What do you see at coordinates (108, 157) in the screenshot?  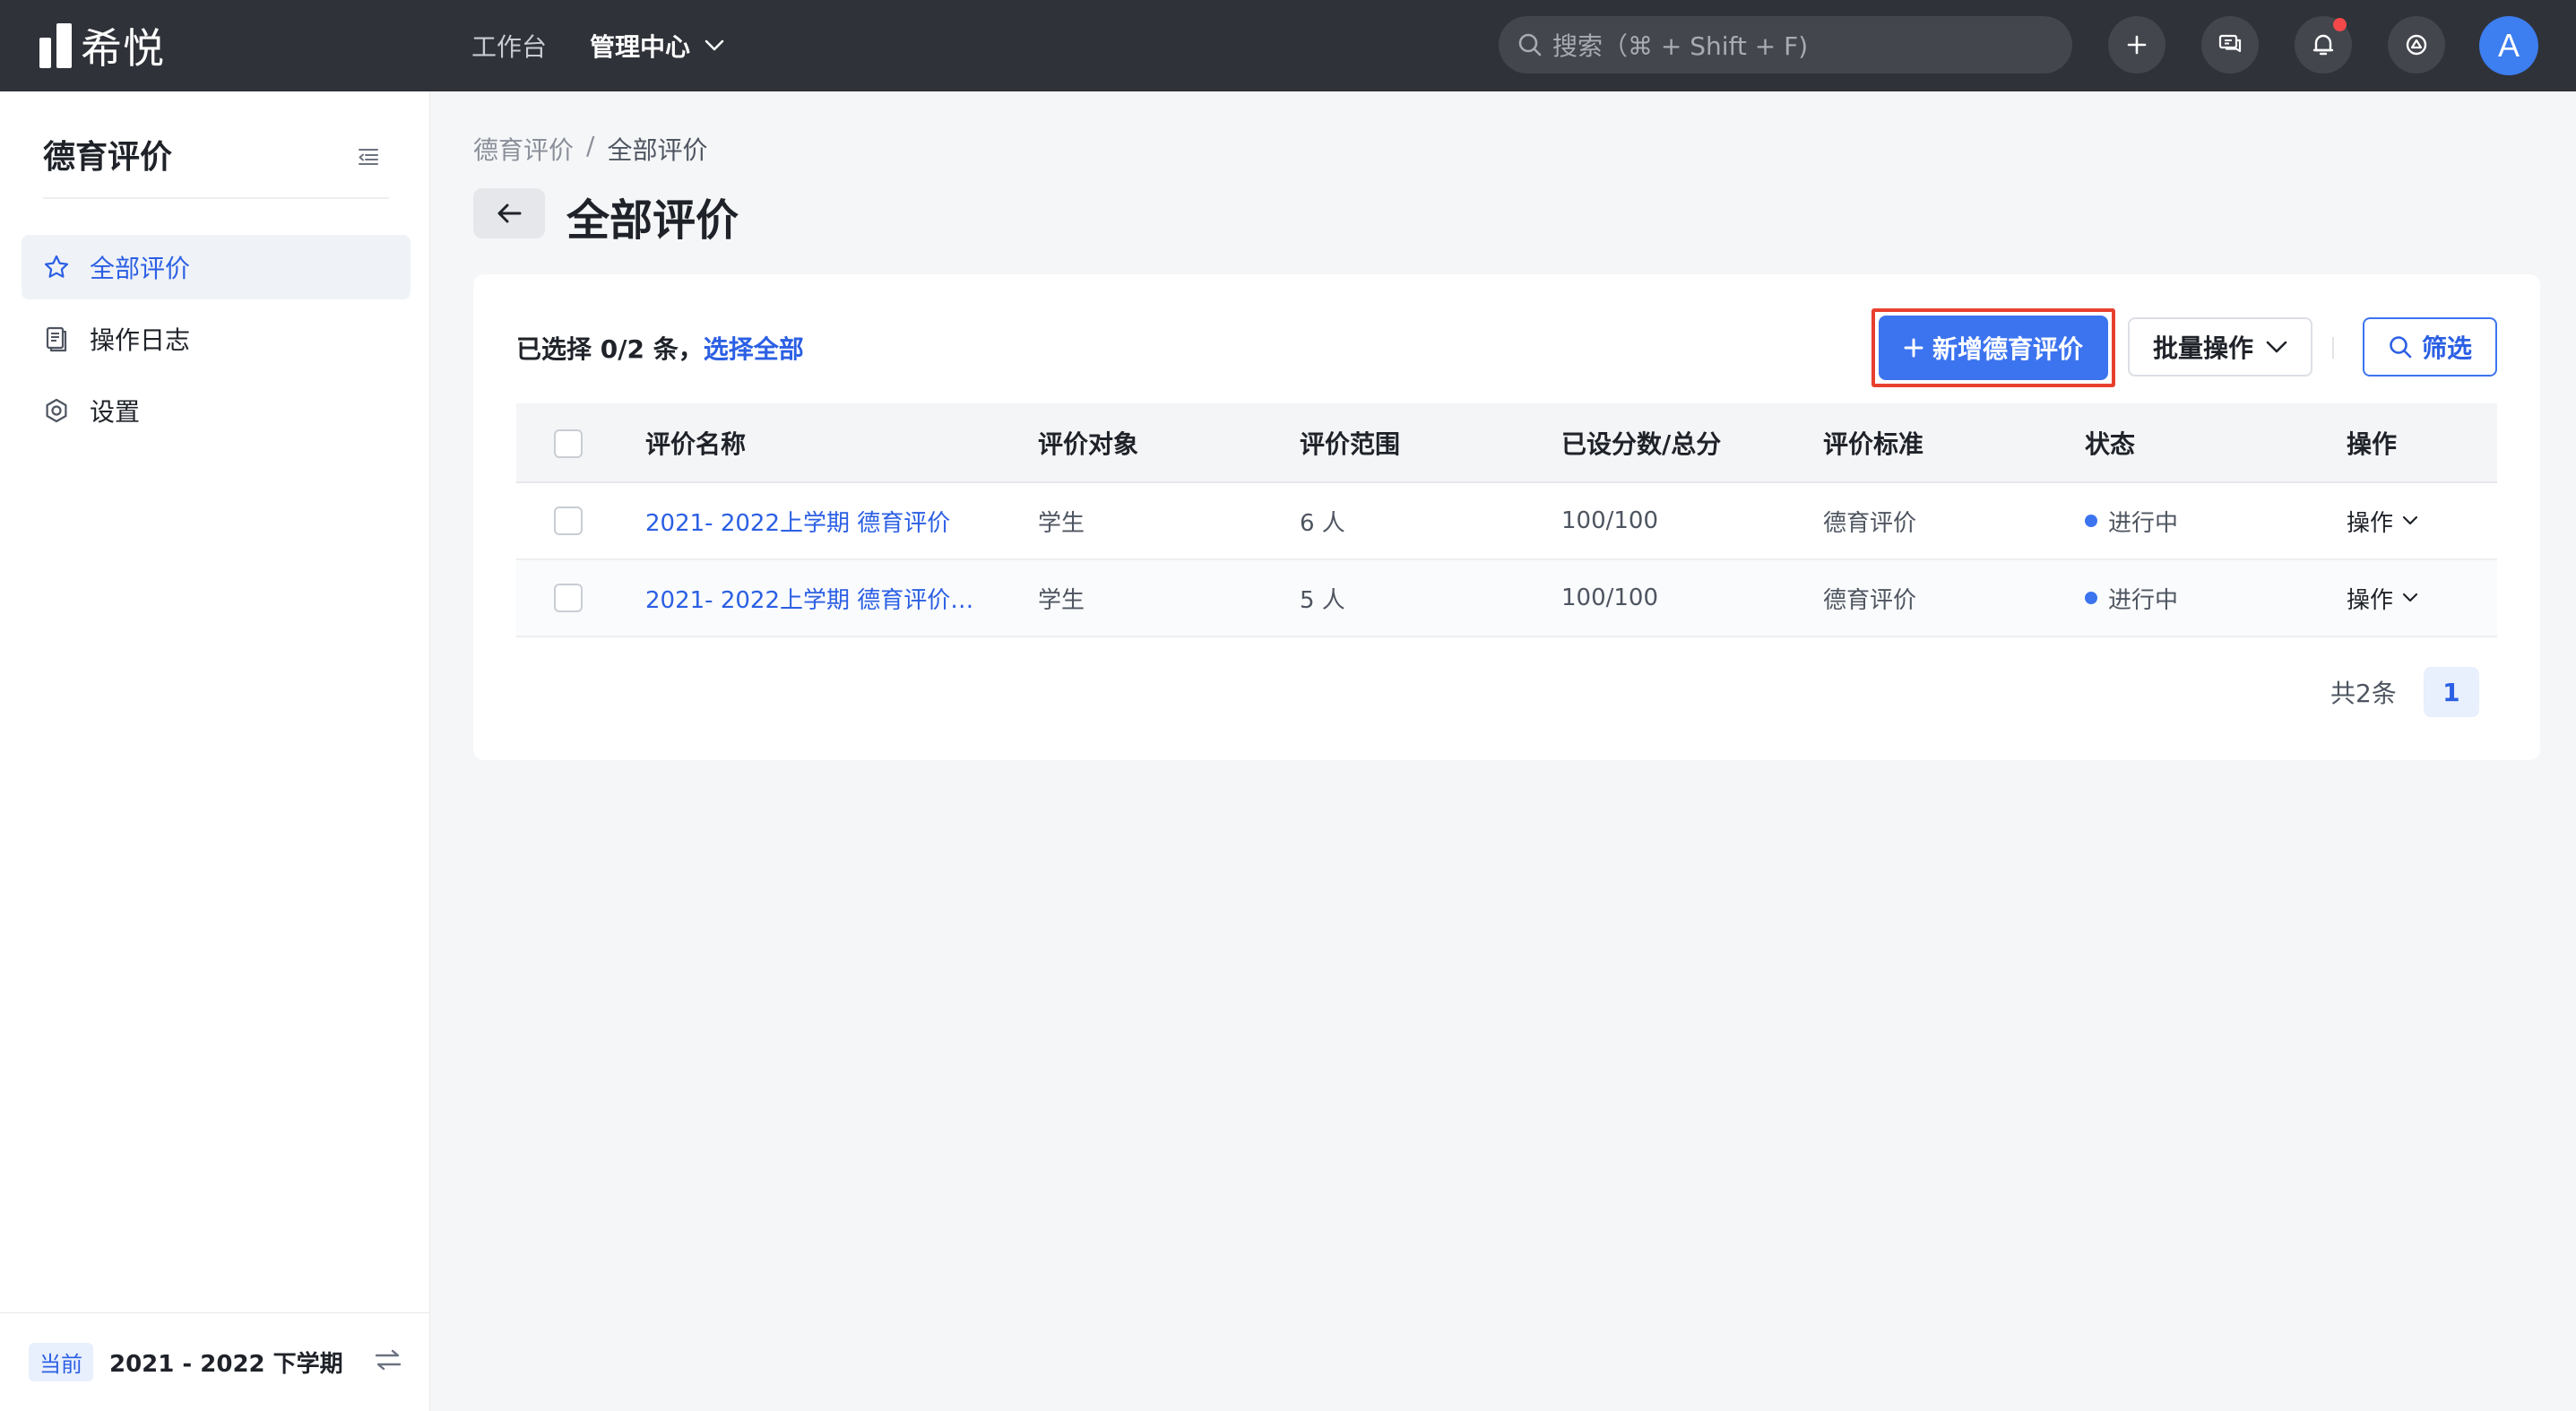 I see `sidebar-title: 德育评价` at bounding box center [108, 157].